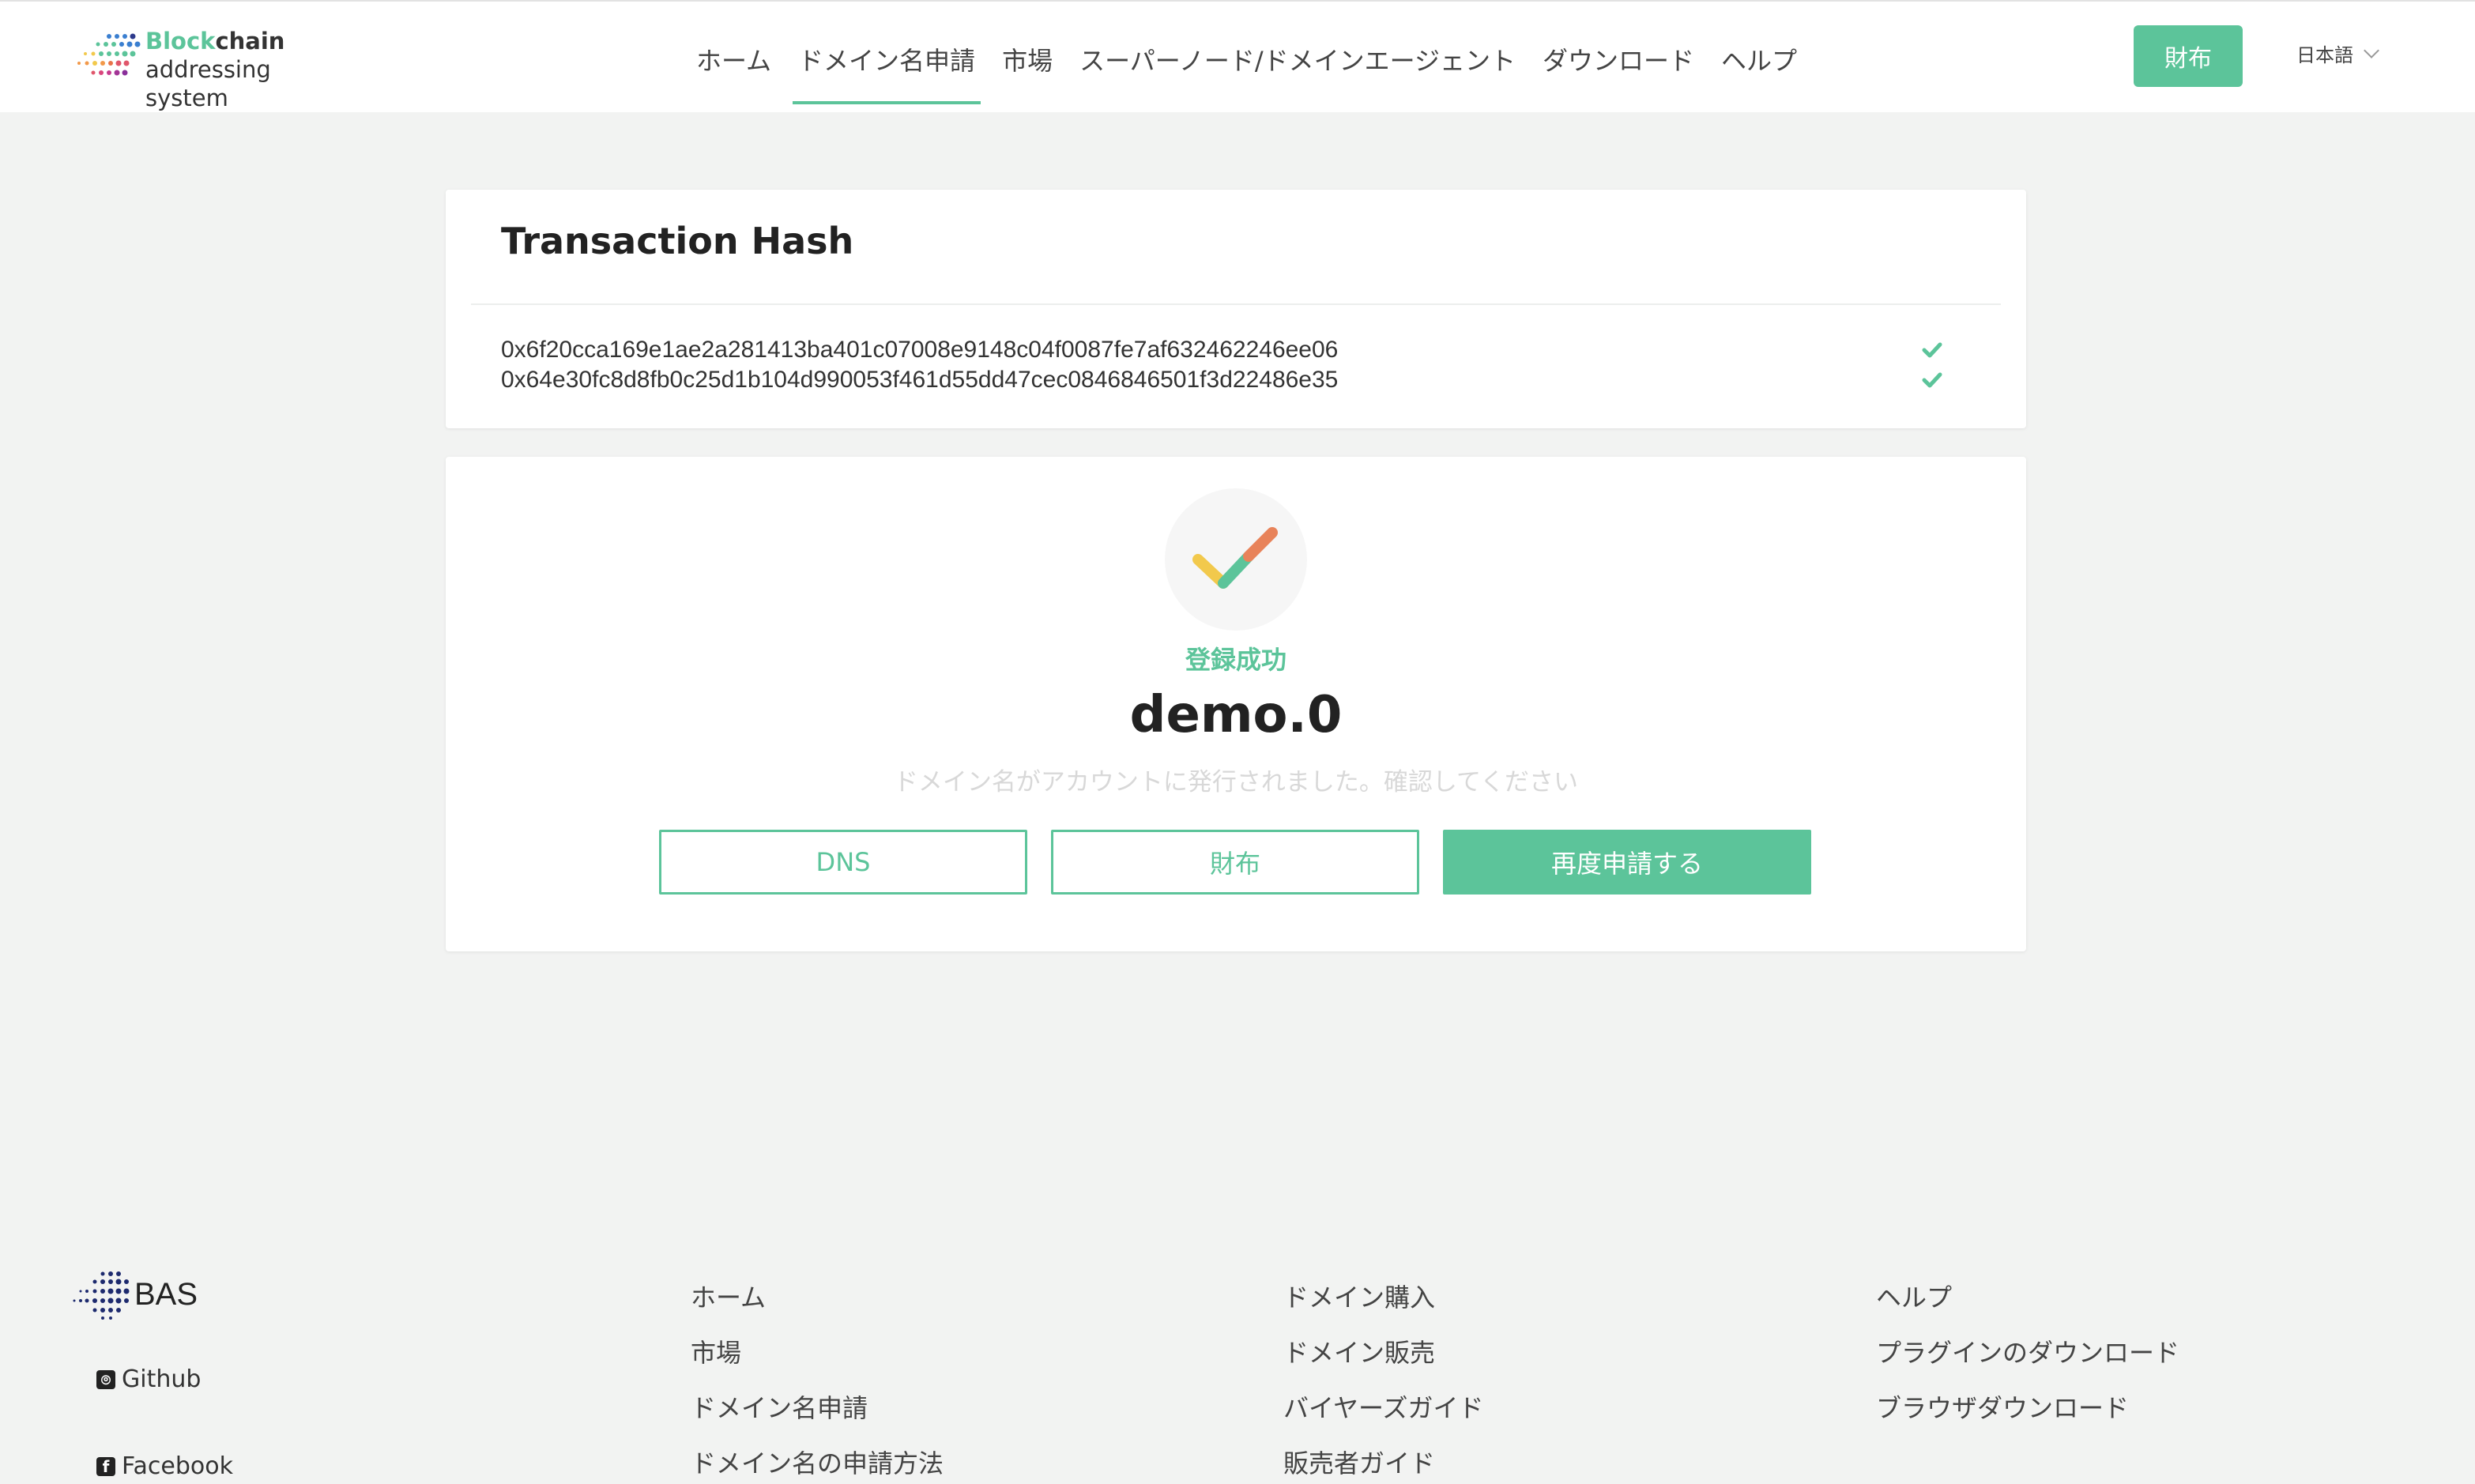 This screenshot has width=2475, height=1484. I want to click on nav-market: 市場, so click(1027, 58).